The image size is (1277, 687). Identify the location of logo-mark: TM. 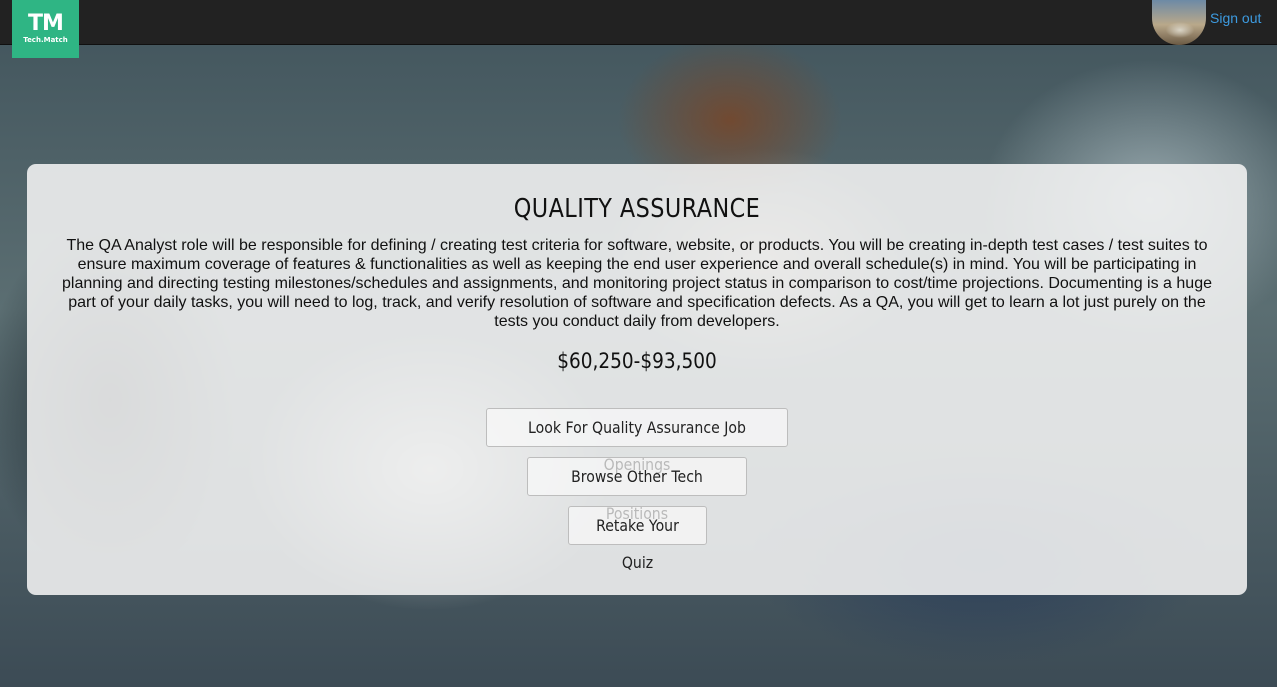
(46, 23).